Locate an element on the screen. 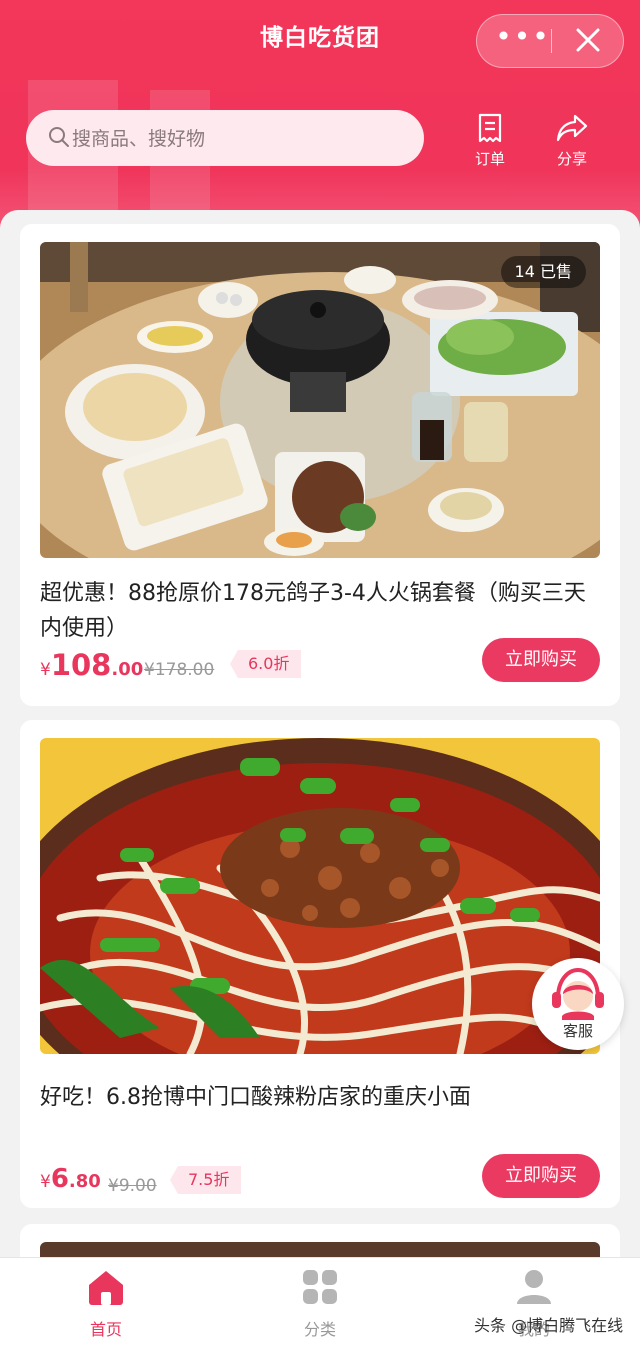 Image resolution: width=640 pixels, height=1346 pixels. capsule-divider is located at coordinates (551, 41).